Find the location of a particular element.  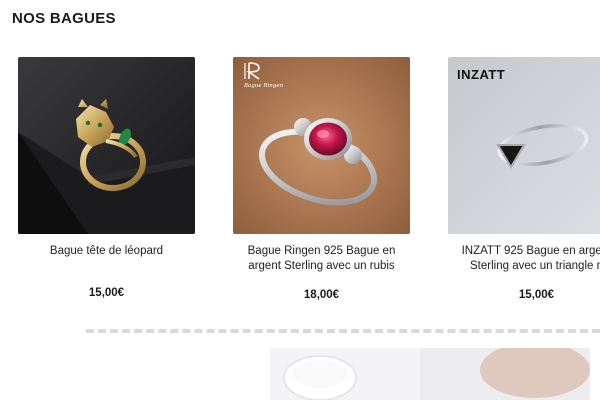

product-image: Bague Ringen is located at coordinates (321, 145).